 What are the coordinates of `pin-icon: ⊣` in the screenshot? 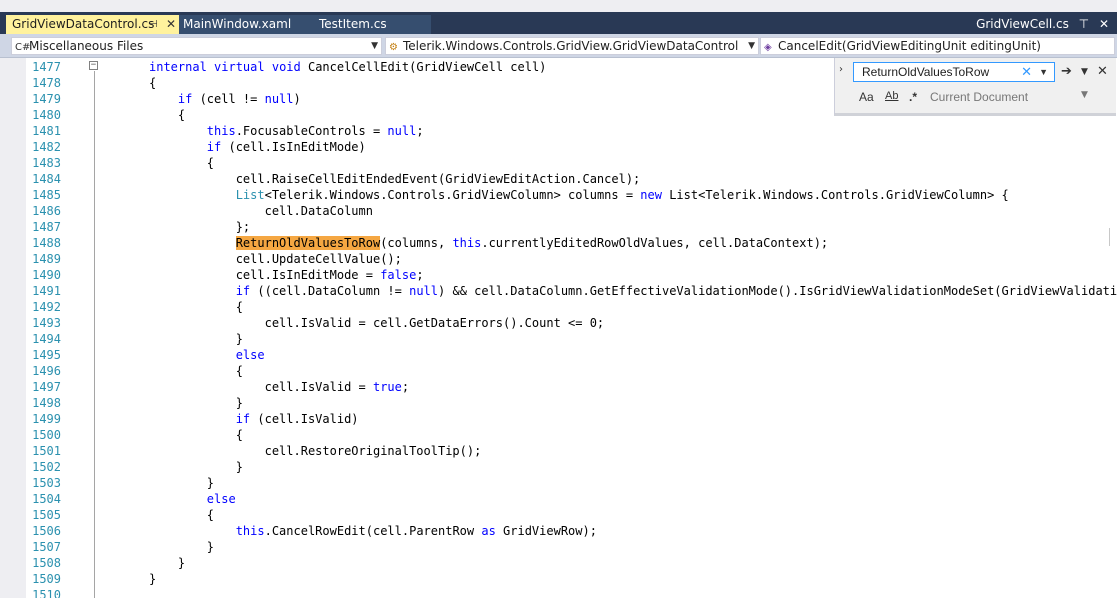 It's located at (153, 24).